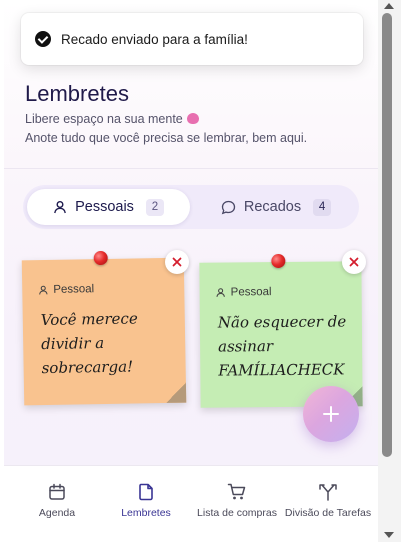 The image size is (401, 542). I want to click on scrollbar, so click(389, 271).